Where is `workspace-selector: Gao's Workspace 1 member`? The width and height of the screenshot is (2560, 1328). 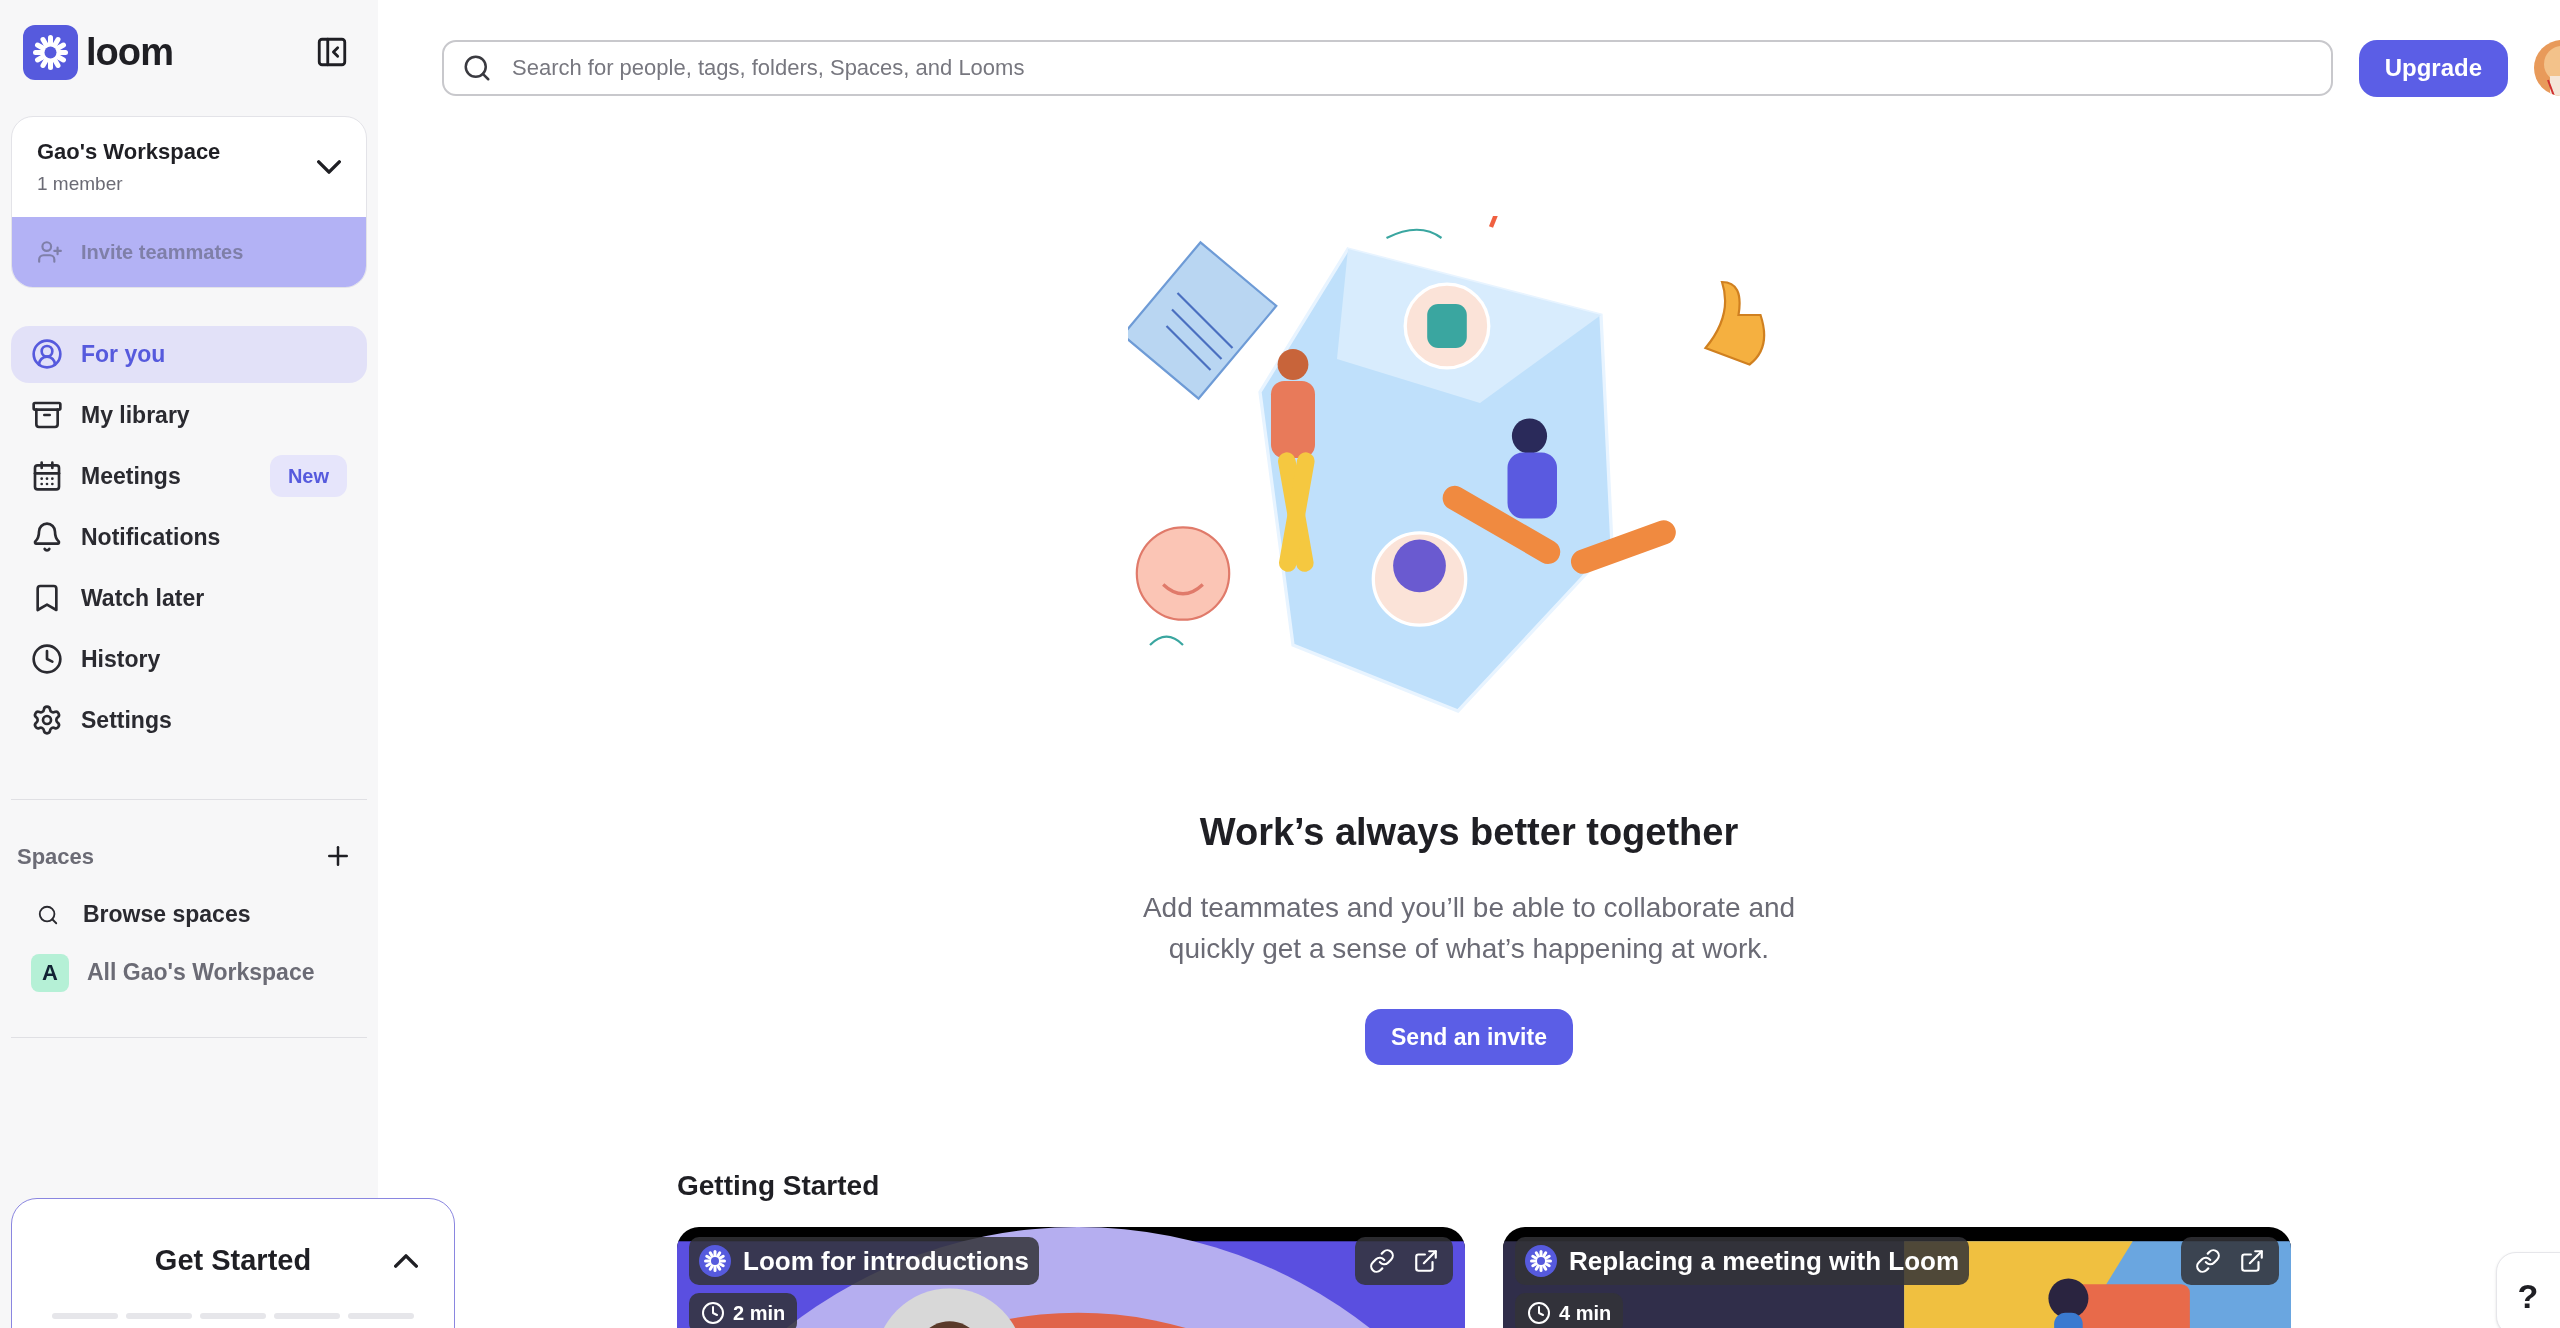 workspace-selector: Gao's Workspace 1 member is located at coordinates (189, 167).